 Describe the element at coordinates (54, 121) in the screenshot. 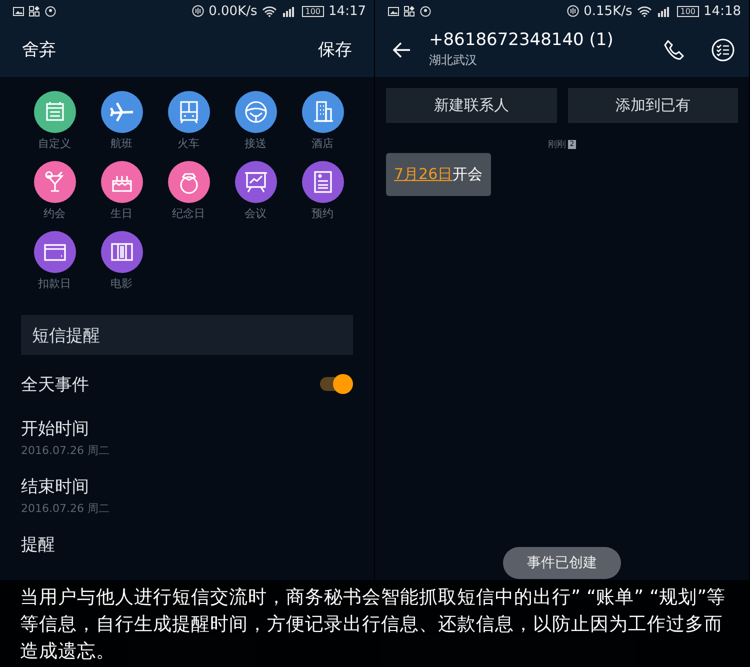

I see `category-item: 自定义` at that location.